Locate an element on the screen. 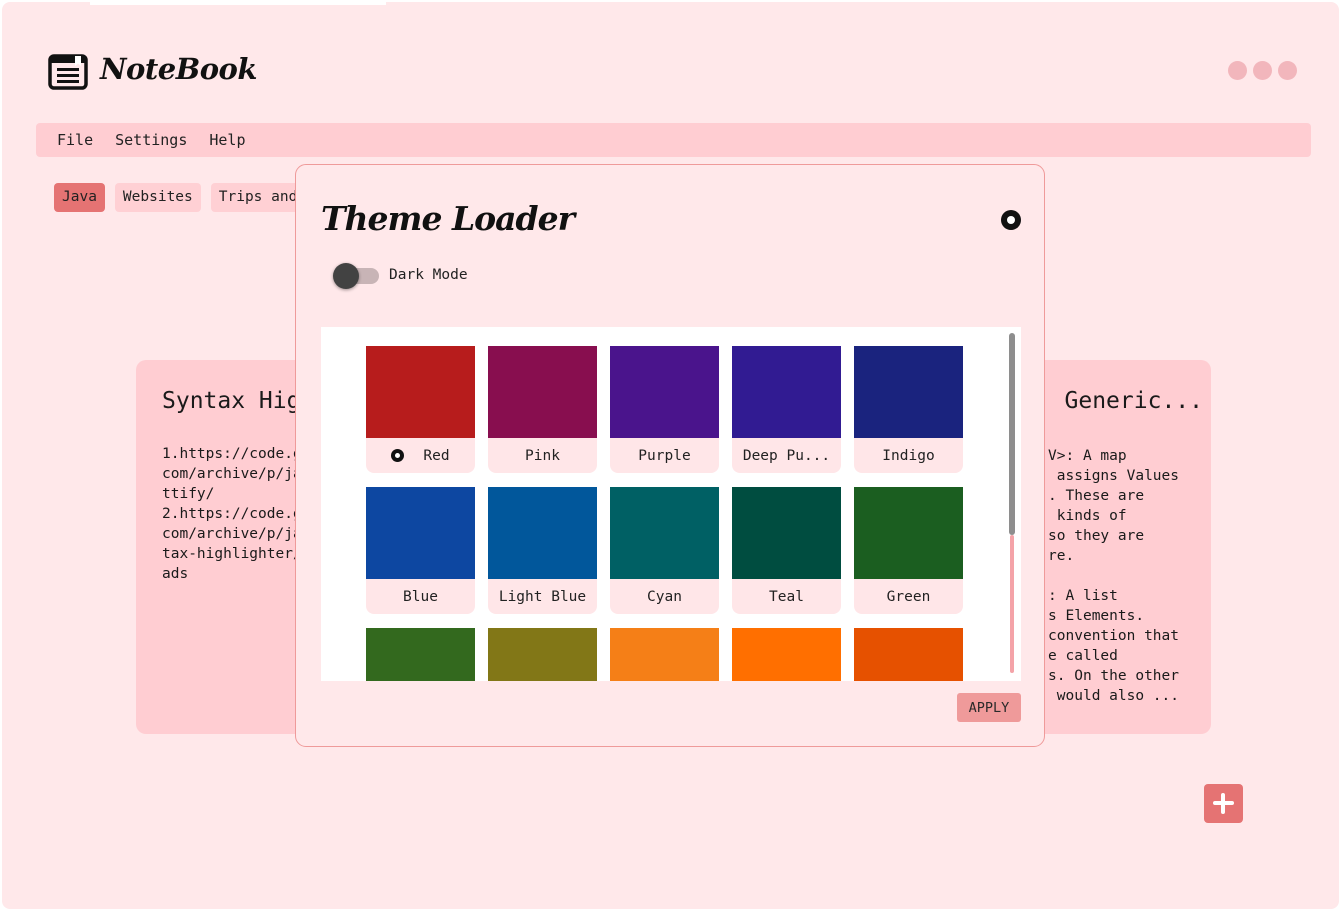  category-tabs: Java Websites Trips and is located at coordinates (180, 197).